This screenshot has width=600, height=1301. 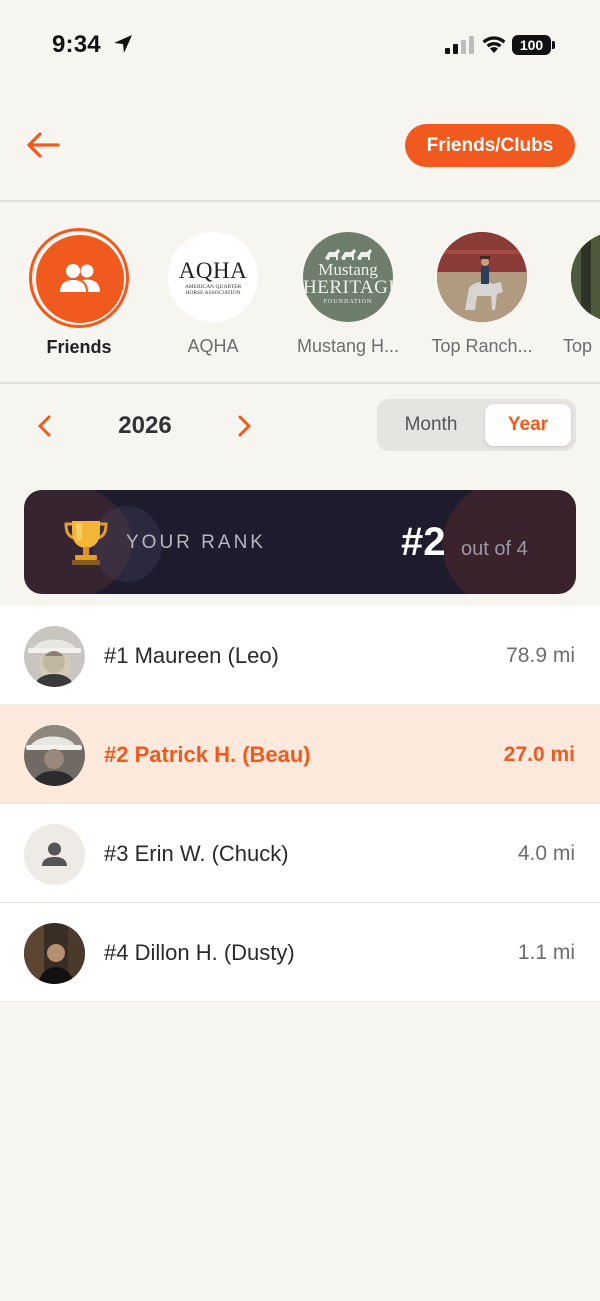 I want to click on leaderboard-row: #1 Maureen (Leo) 78.9 mi, so click(x=300, y=655).